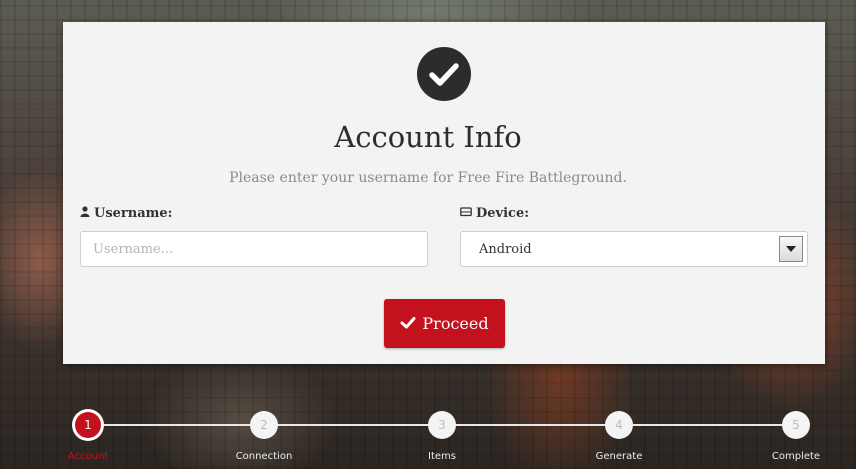  I want to click on step-5-label: Complete, so click(796, 456).